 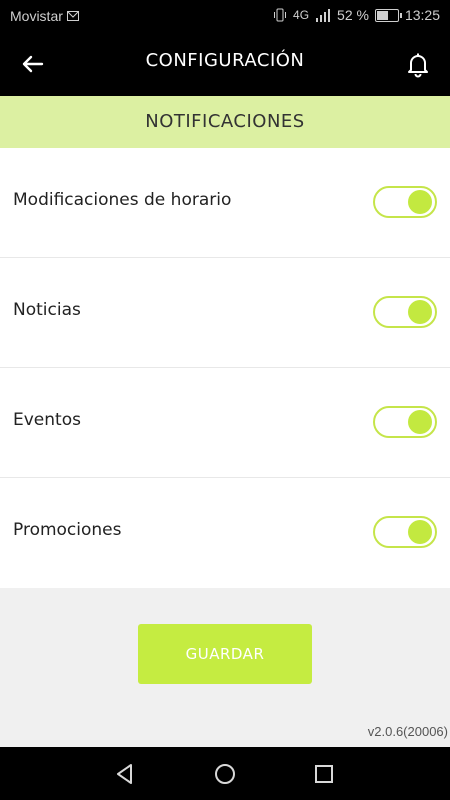 I want to click on system-nav-bar, so click(x=225, y=773).